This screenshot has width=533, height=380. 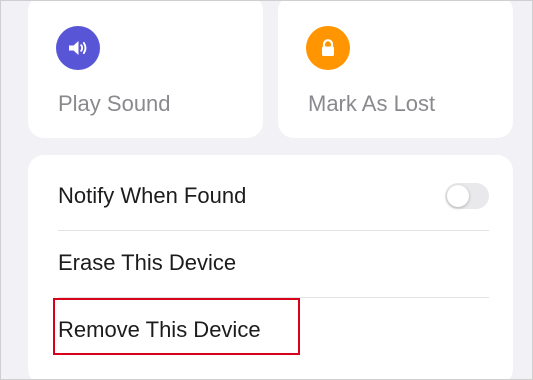 What do you see at coordinates (372, 103) in the screenshot?
I see `mark-as-lost-label: Mark As Lost` at bounding box center [372, 103].